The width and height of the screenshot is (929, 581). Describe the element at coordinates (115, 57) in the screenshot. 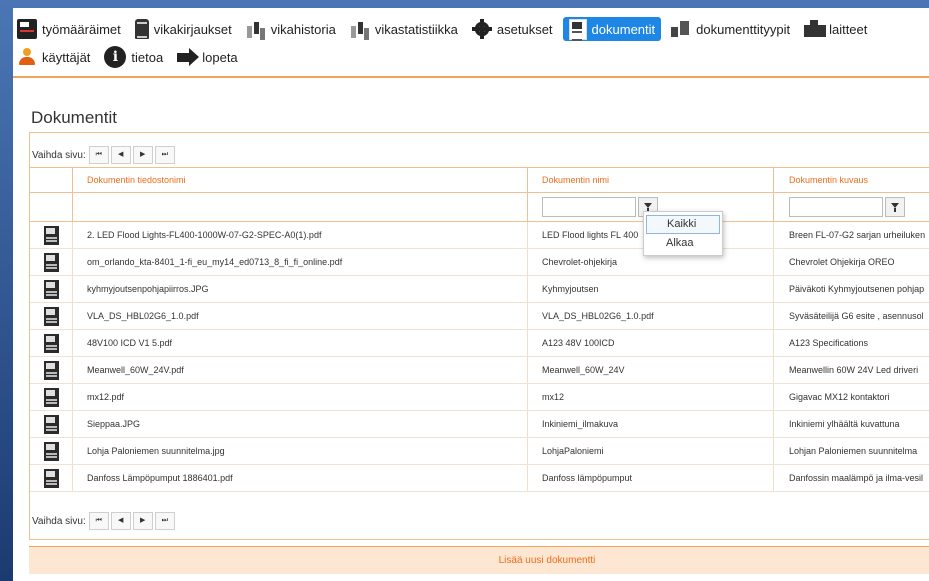

I see `info-icon: i` at that location.